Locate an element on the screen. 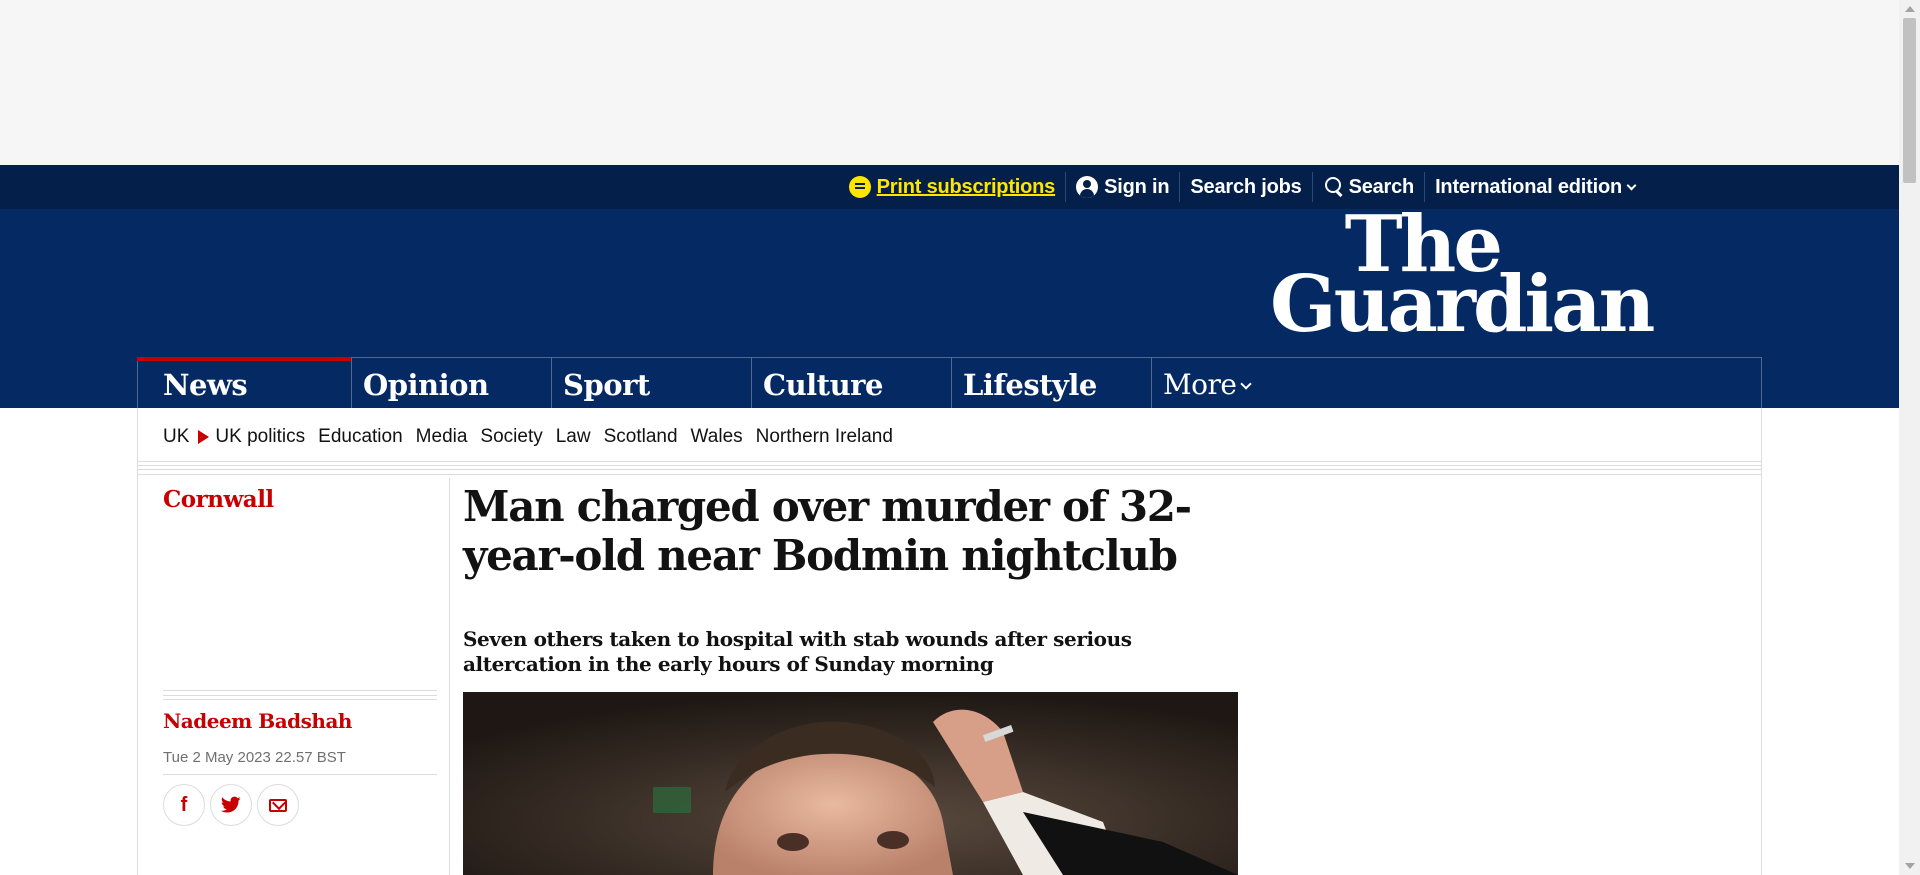 Image resolution: width=1920 pixels, height=875 pixels. print-subscriptions-link: Print subscriptions is located at coordinates (952, 187).